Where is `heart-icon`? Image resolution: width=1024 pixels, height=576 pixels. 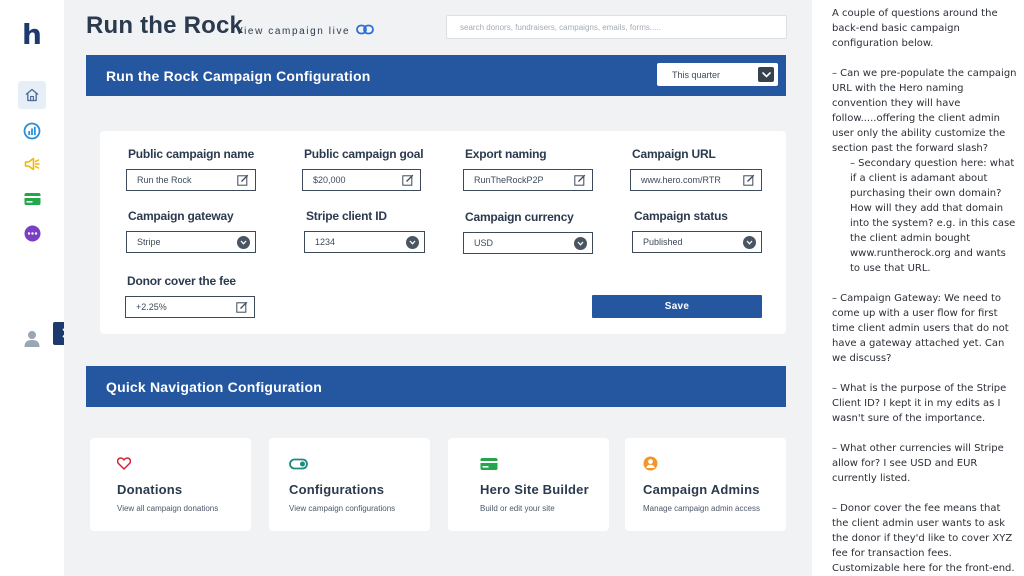
heart-icon is located at coordinates (124, 466).